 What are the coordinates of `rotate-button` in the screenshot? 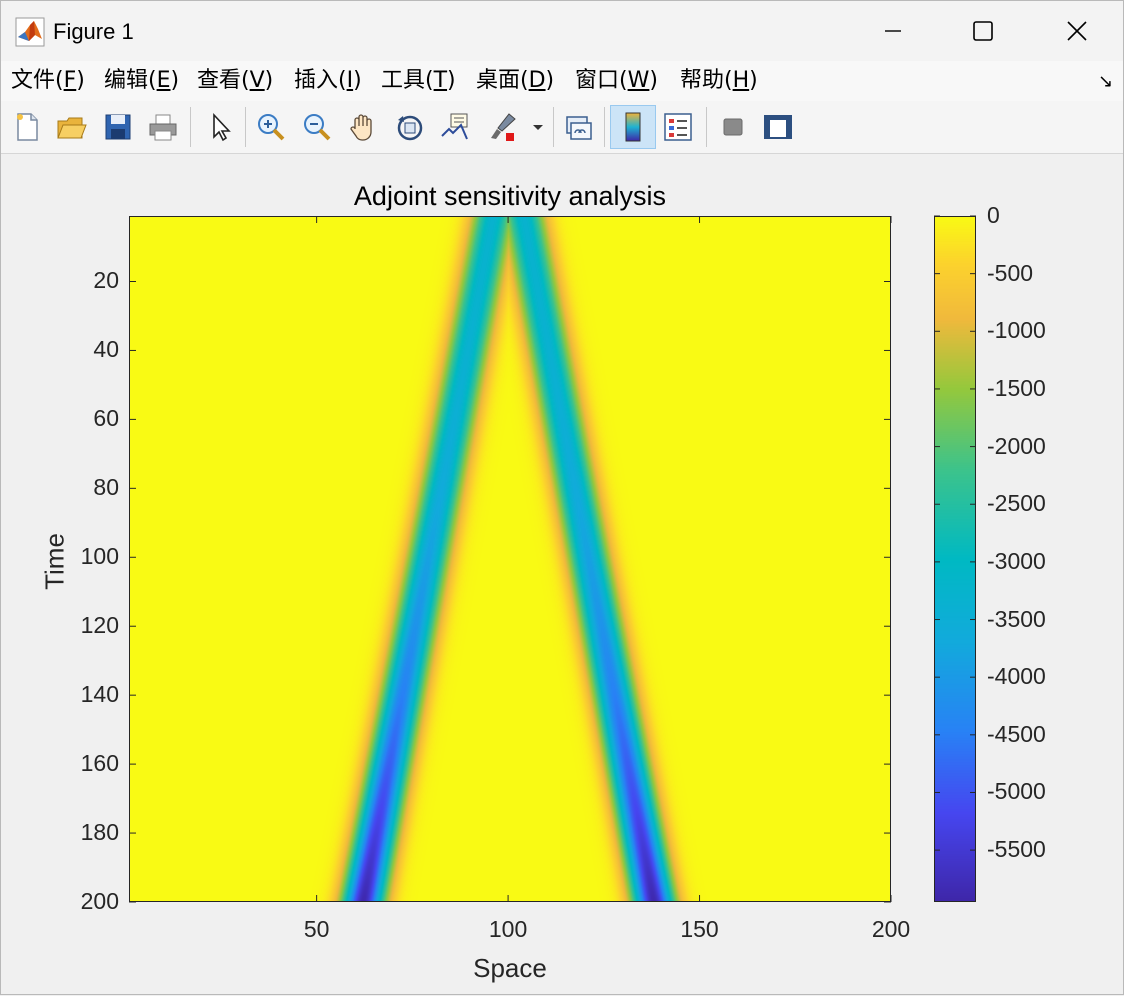 It's located at (410, 127).